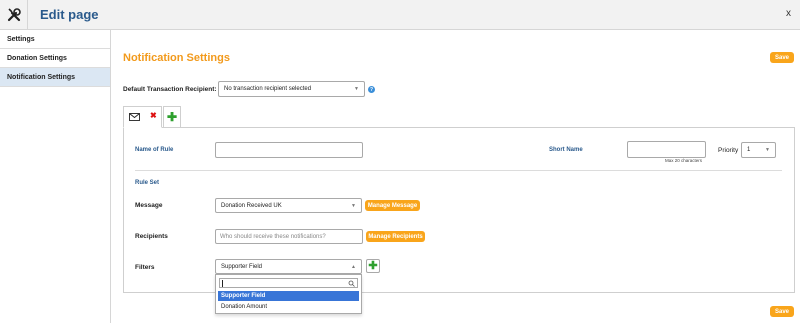 The height and width of the screenshot is (323, 800). What do you see at coordinates (154, 150) in the screenshot?
I see `name-of-rule-label: Name of Rule` at bounding box center [154, 150].